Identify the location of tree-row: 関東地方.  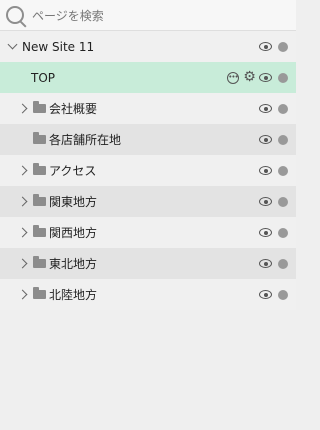
(148, 201).